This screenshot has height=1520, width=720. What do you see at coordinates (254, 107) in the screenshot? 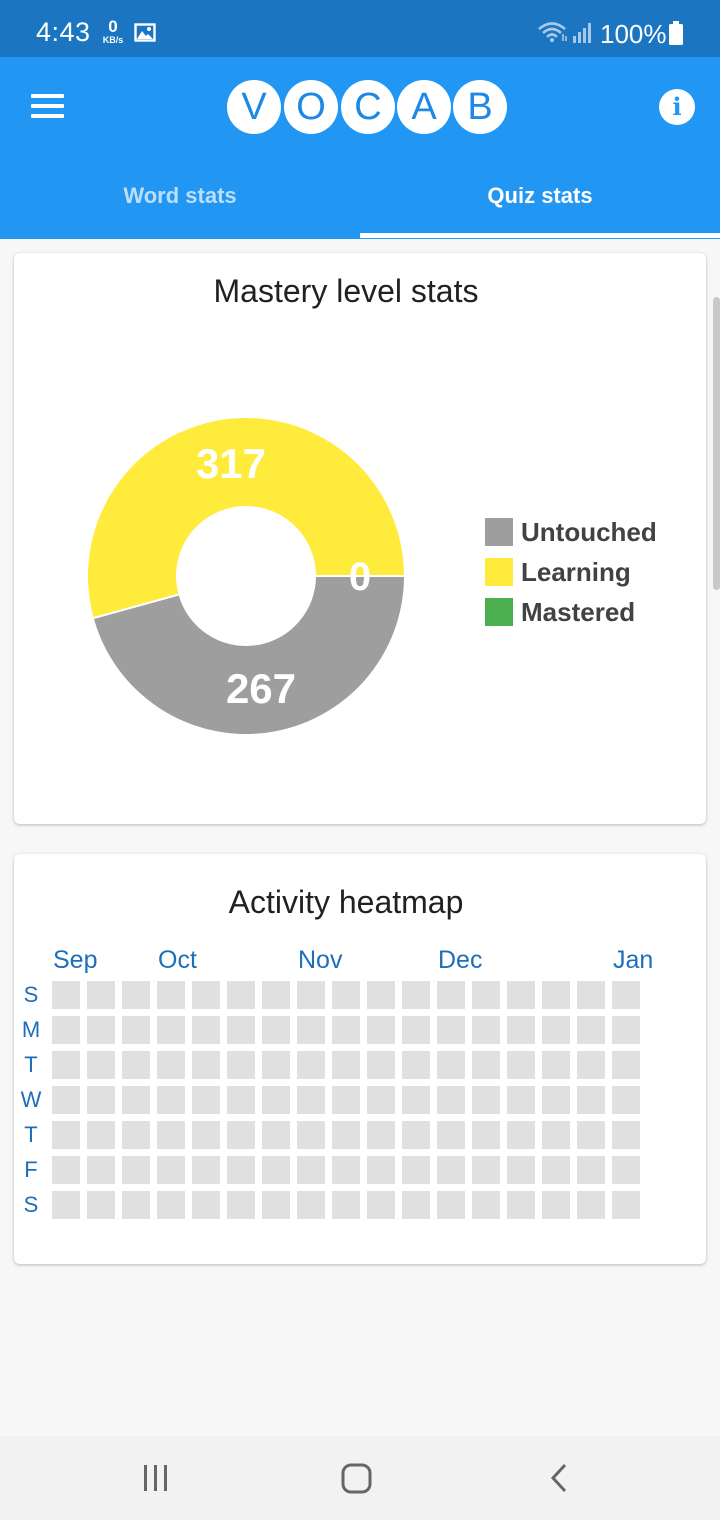
I see `logo-letter: V` at bounding box center [254, 107].